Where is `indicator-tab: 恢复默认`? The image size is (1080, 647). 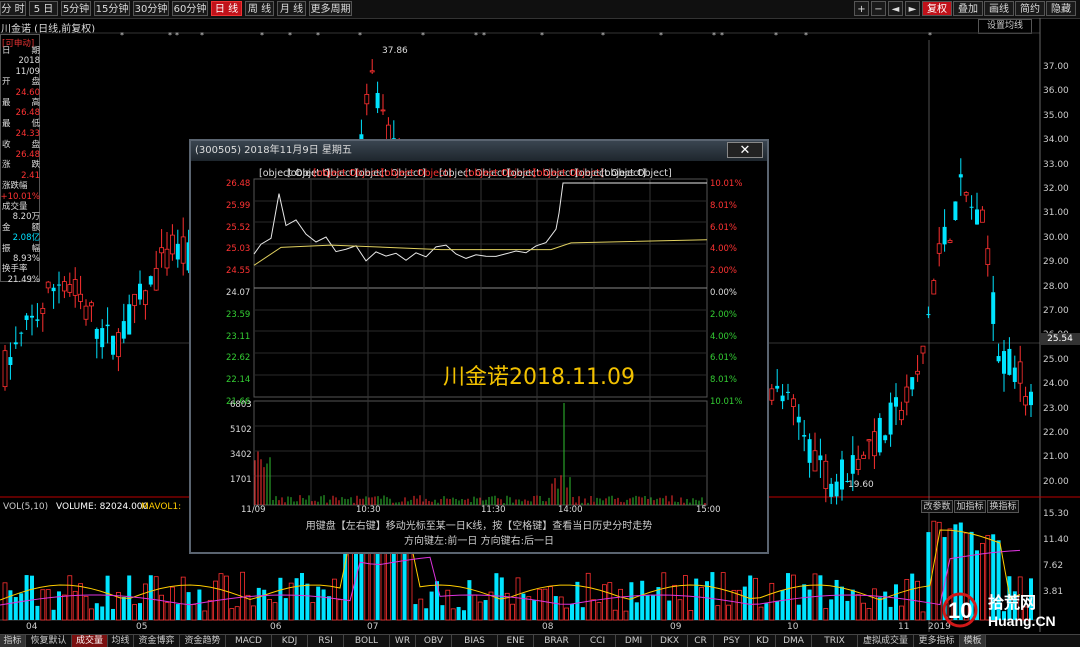 indicator-tab: 恢复默认 is located at coordinates (49, 641).